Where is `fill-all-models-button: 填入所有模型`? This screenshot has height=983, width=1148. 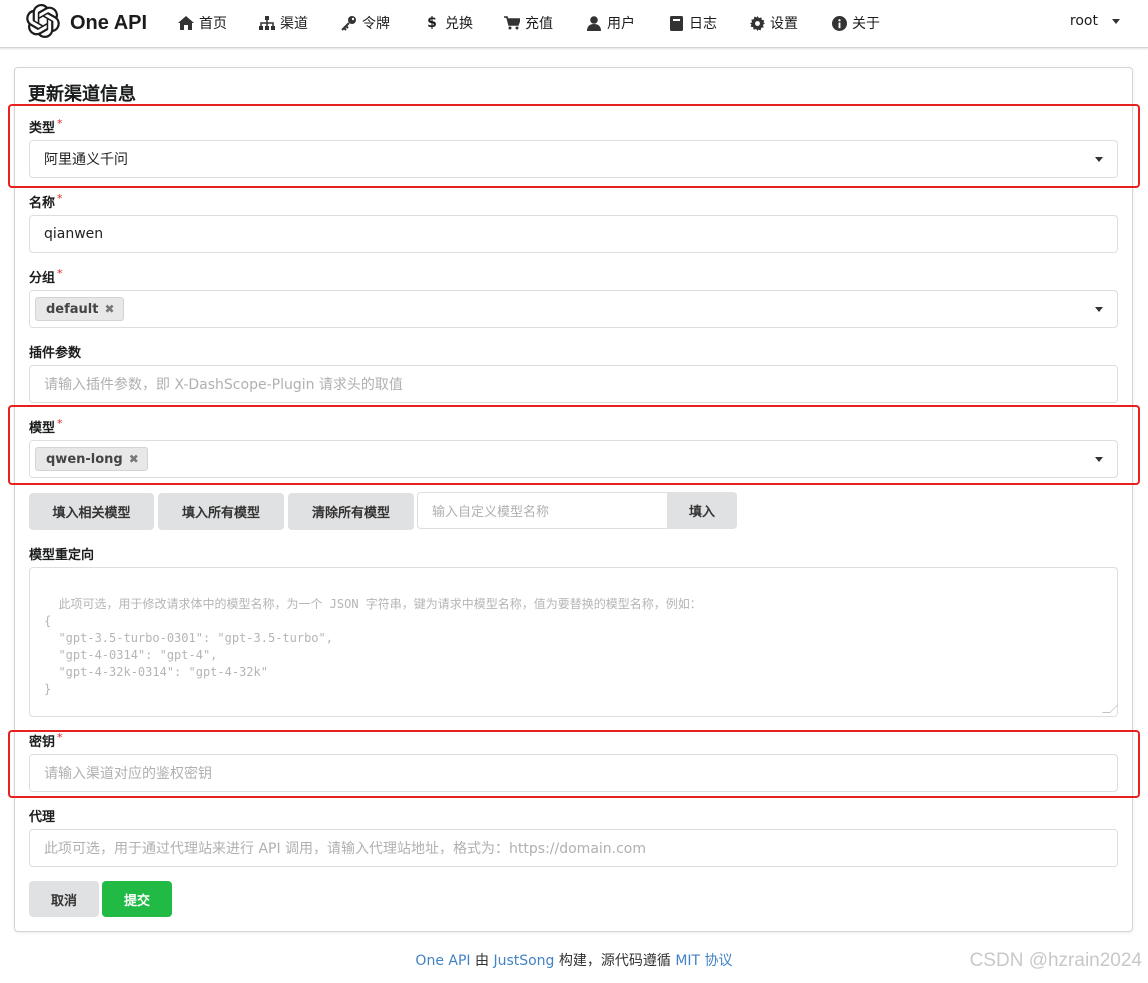
fill-all-models-button: 填入所有模型 is located at coordinates (221, 511).